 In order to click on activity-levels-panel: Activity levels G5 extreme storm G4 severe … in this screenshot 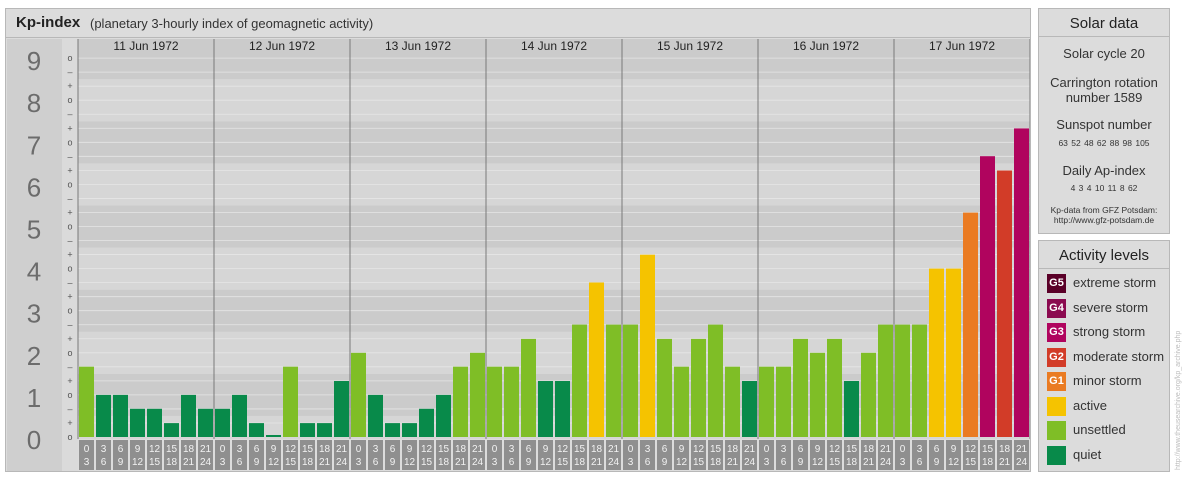, I will do `click(1104, 356)`.